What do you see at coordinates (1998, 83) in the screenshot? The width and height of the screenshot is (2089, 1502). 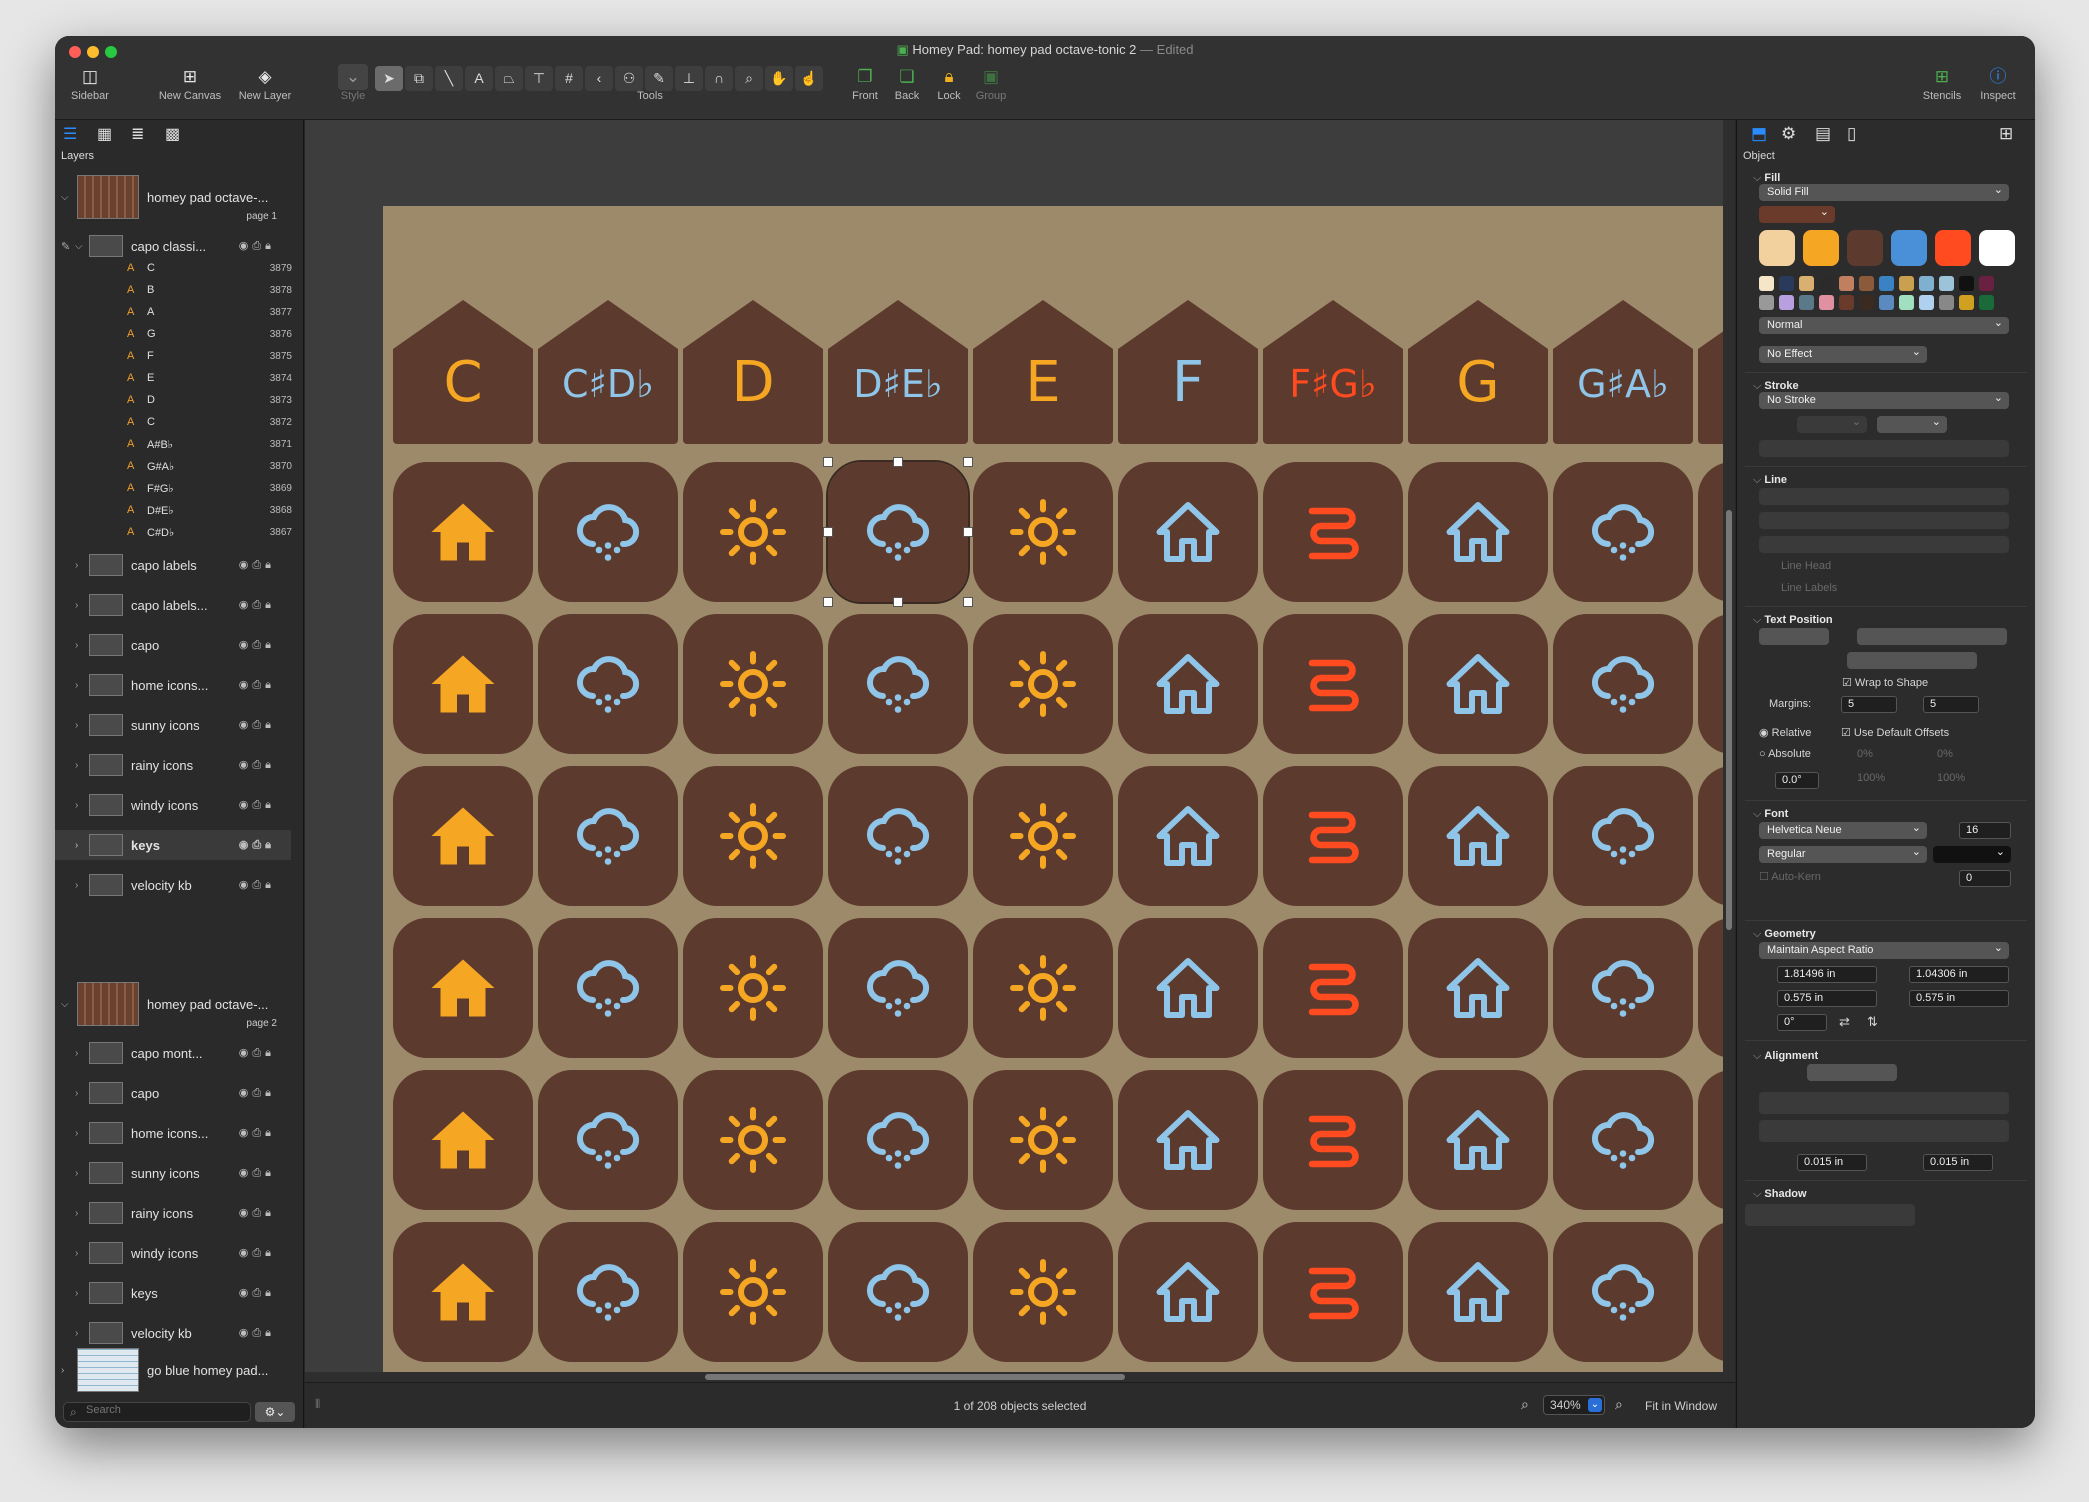 I see `inspect-button: ⓘ Inspect` at bounding box center [1998, 83].